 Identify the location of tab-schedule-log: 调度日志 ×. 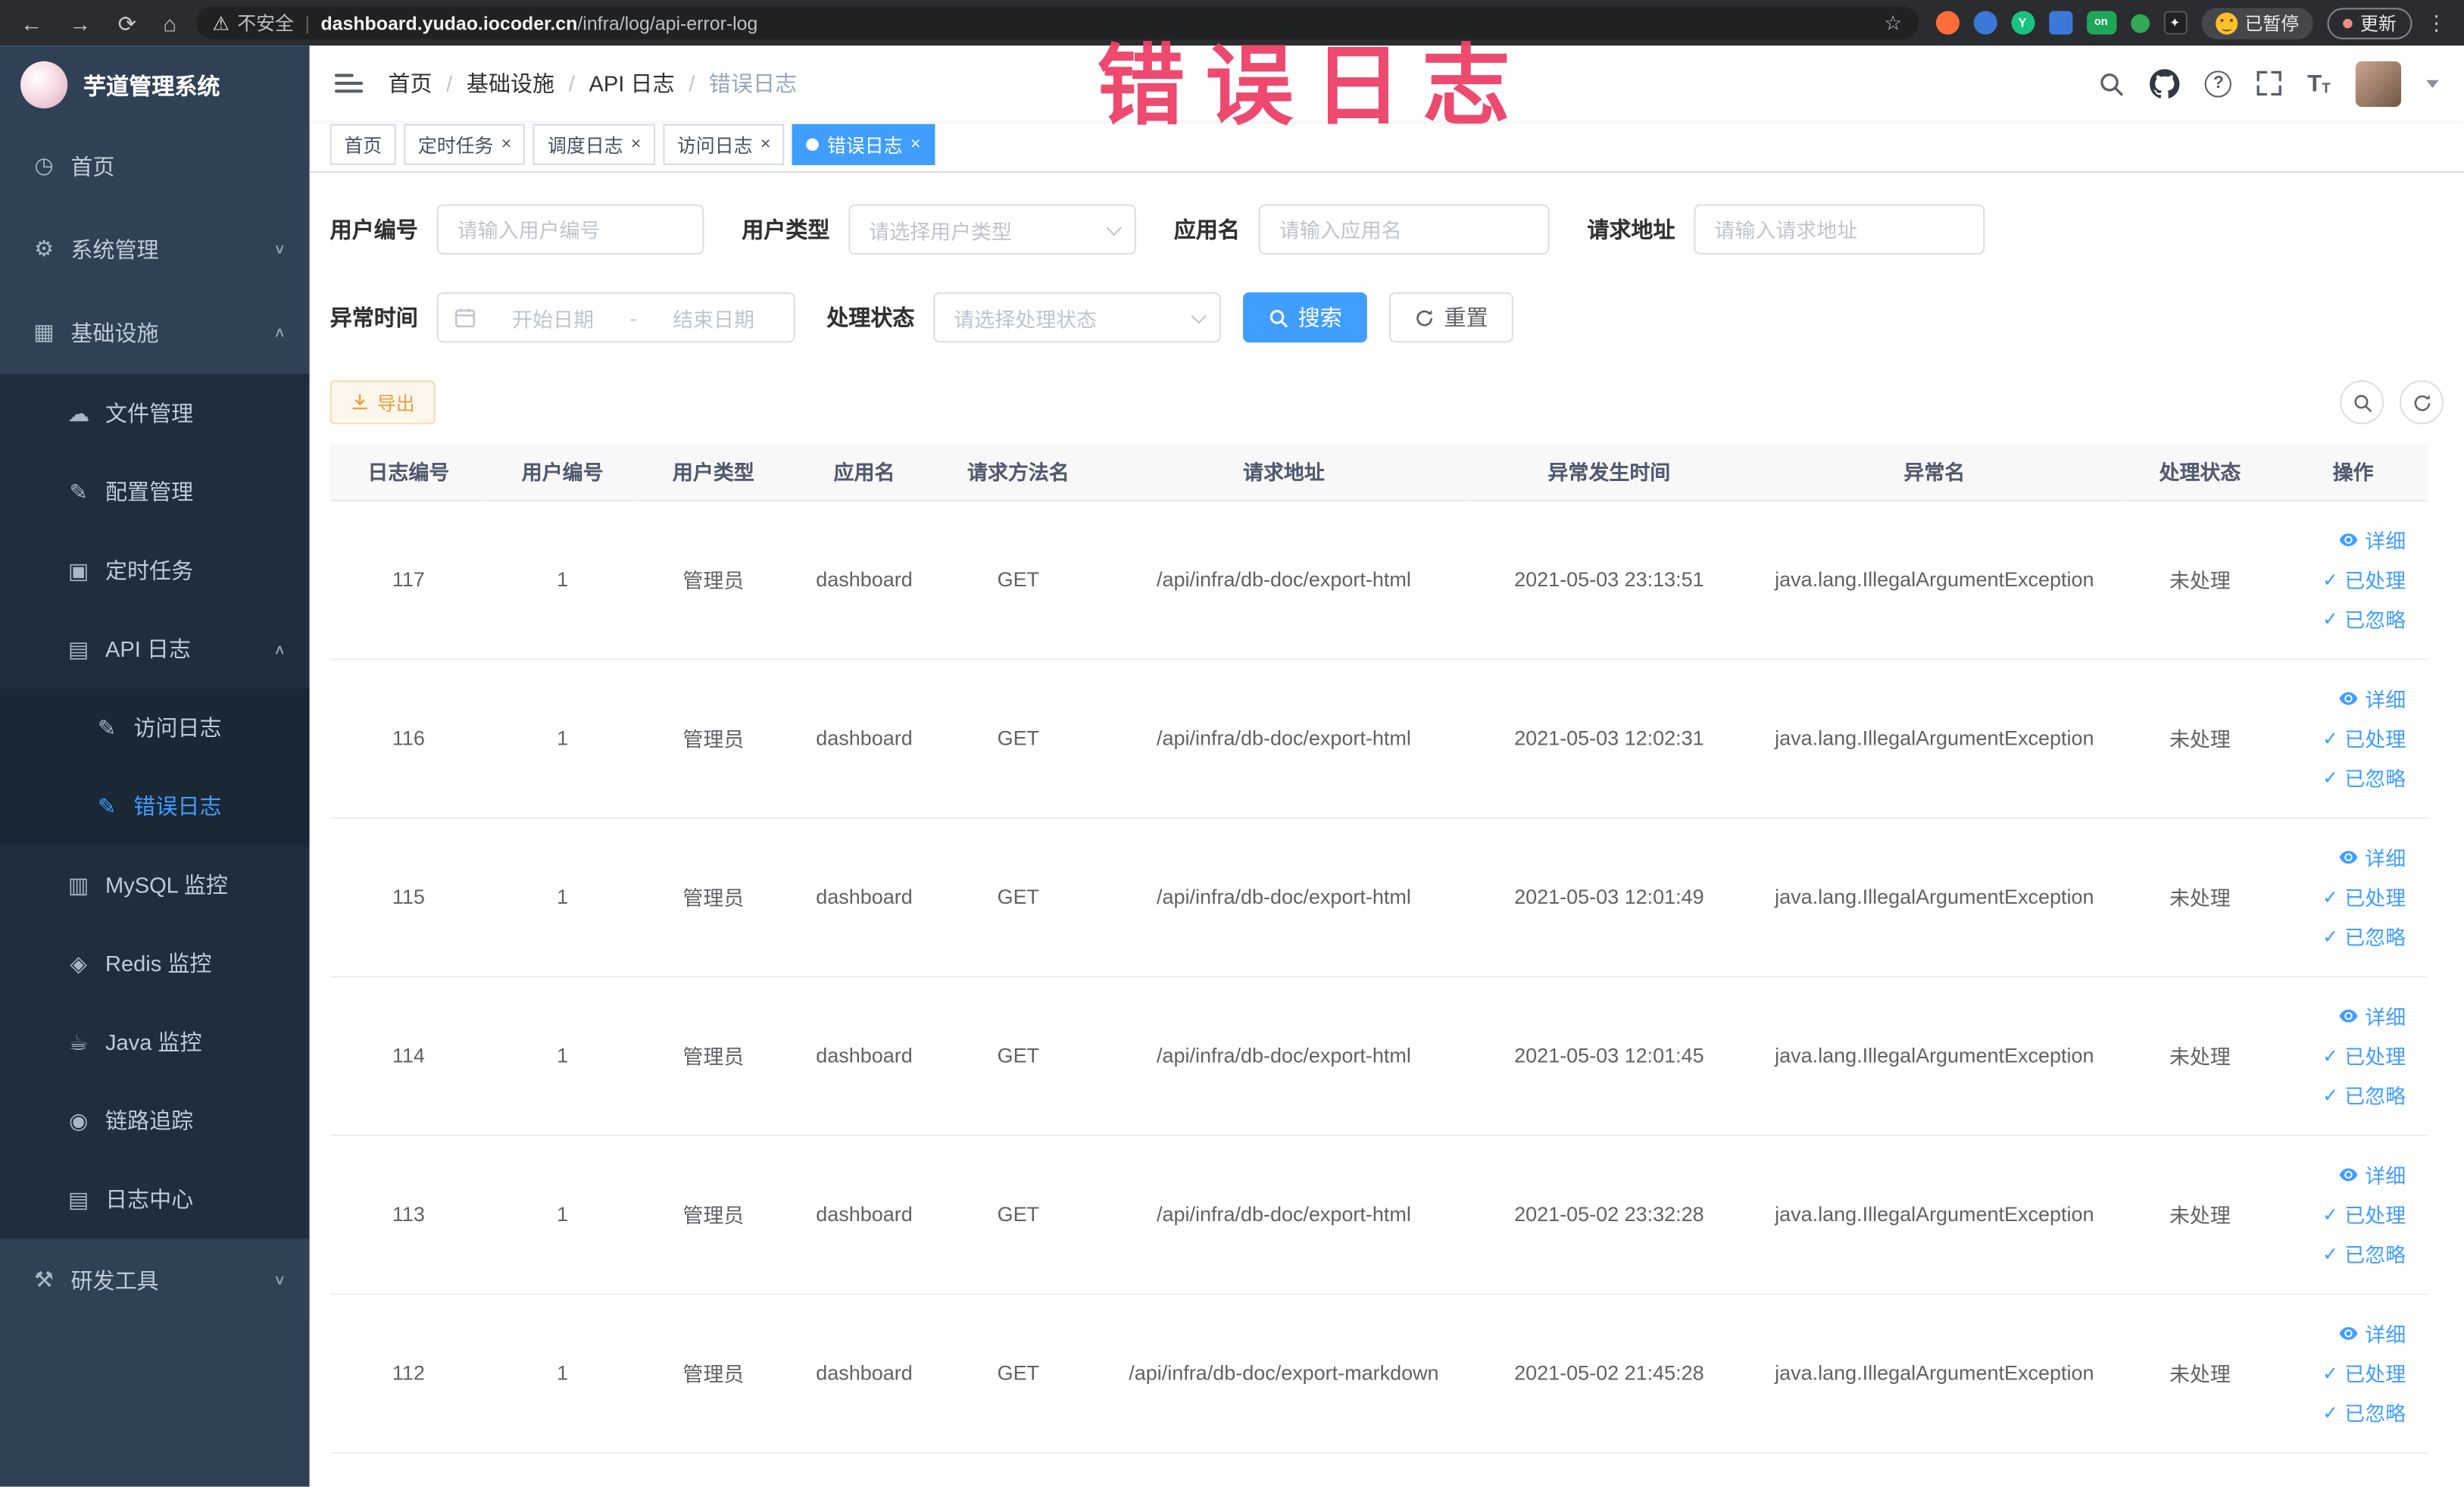
(594, 144).